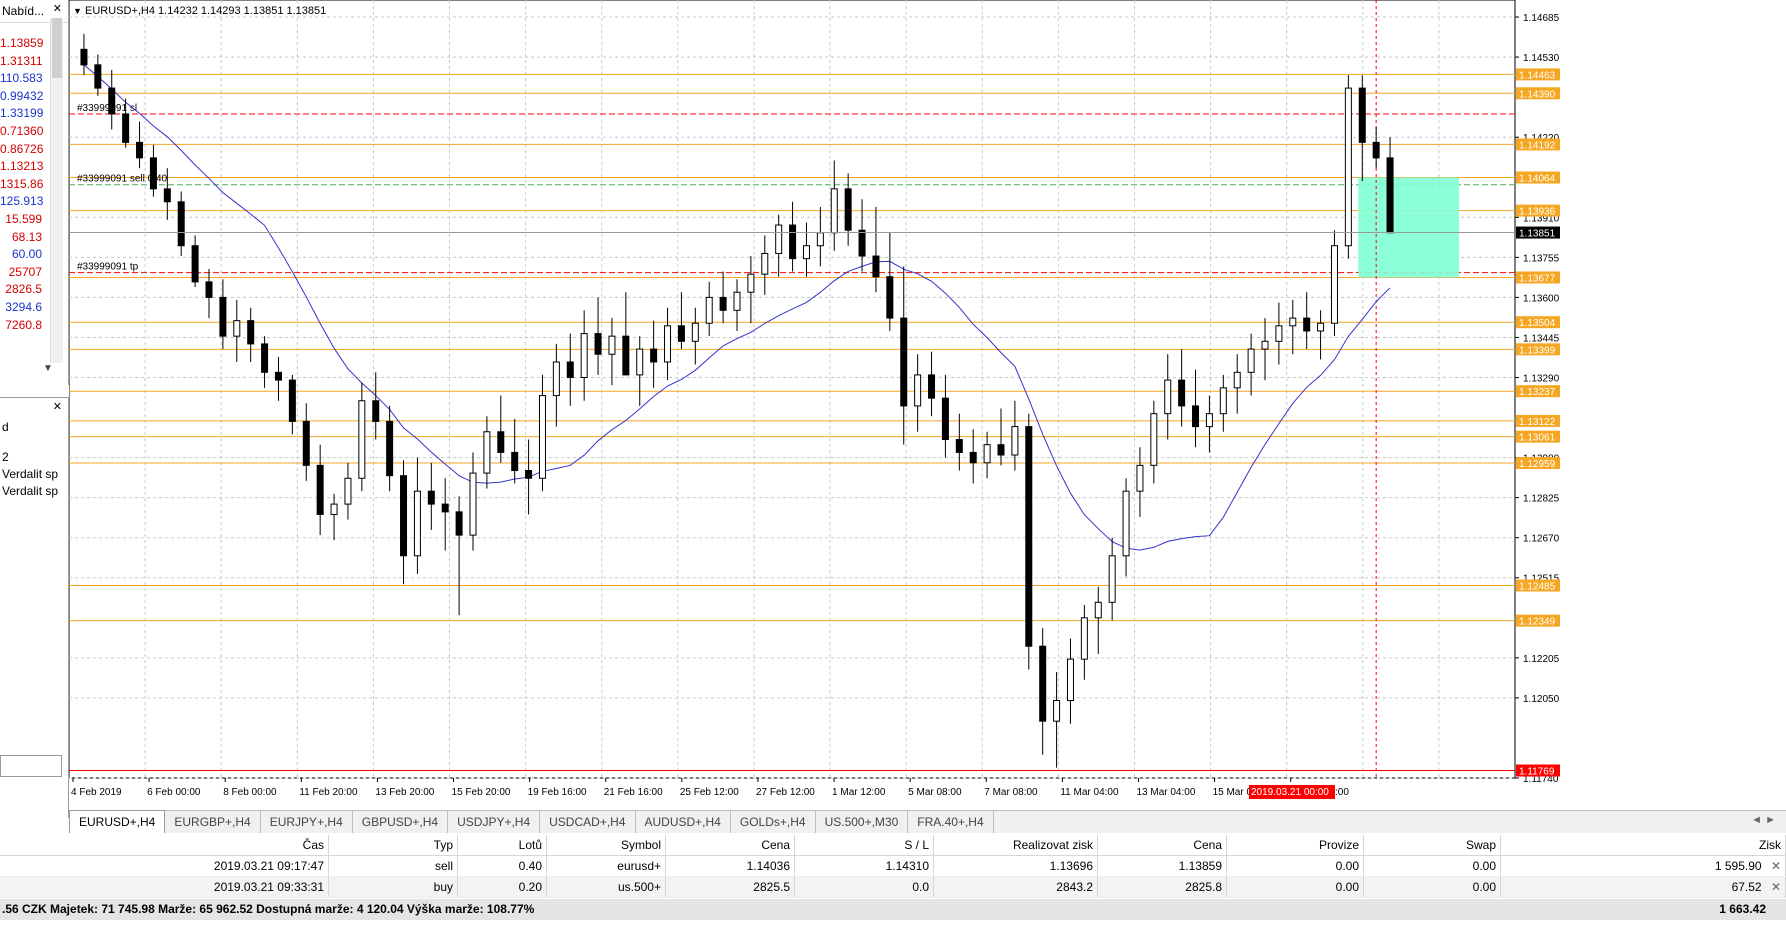 The width and height of the screenshot is (1786, 932). Describe the element at coordinates (48, 368) in the screenshot. I see `chevron-down-icon: ▼` at that location.